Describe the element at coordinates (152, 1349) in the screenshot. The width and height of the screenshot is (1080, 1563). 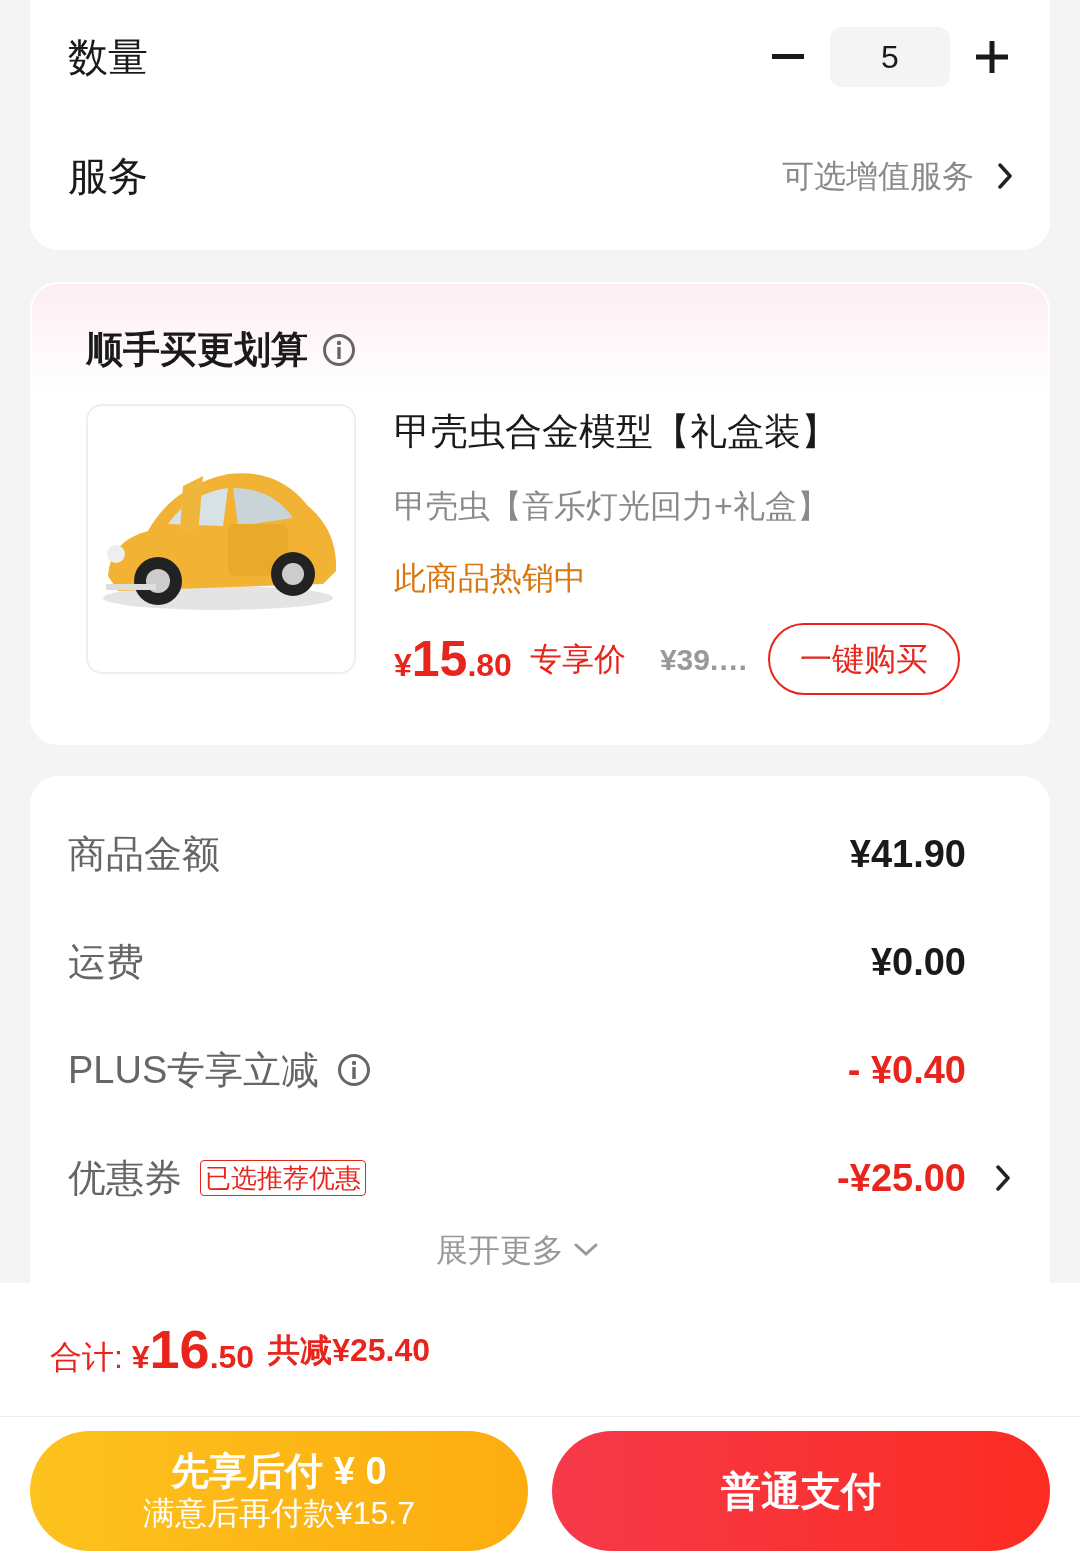
I see `total-price: 合计: ¥16.50` at that location.